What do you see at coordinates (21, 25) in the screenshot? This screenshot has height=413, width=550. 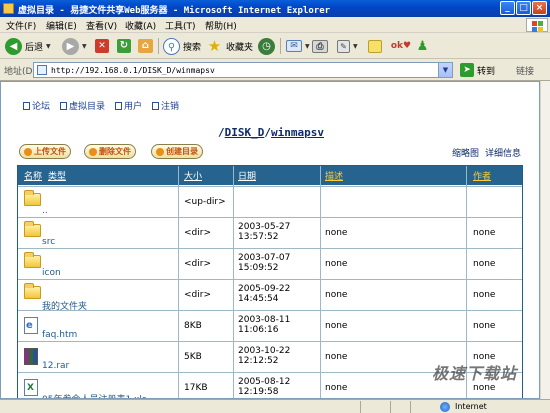 I see `menu-file: 文件(F)` at bounding box center [21, 25].